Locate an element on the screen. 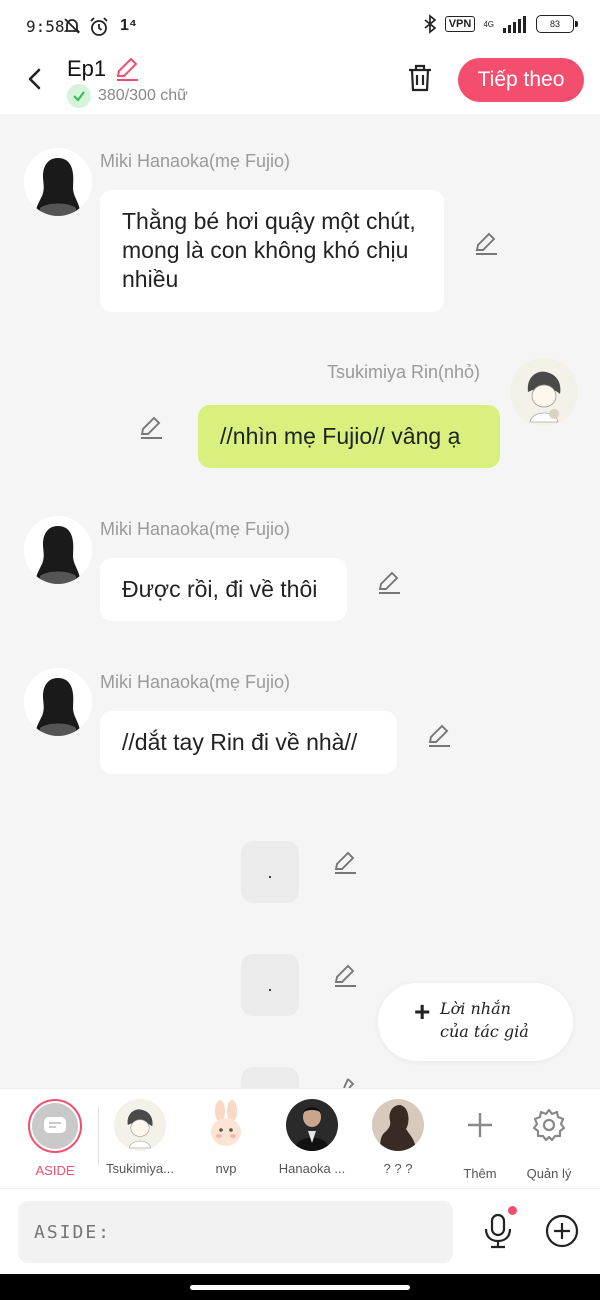 This screenshot has height=1300, width=600. status-signal-label: 1⁴ is located at coordinates (128, 25).